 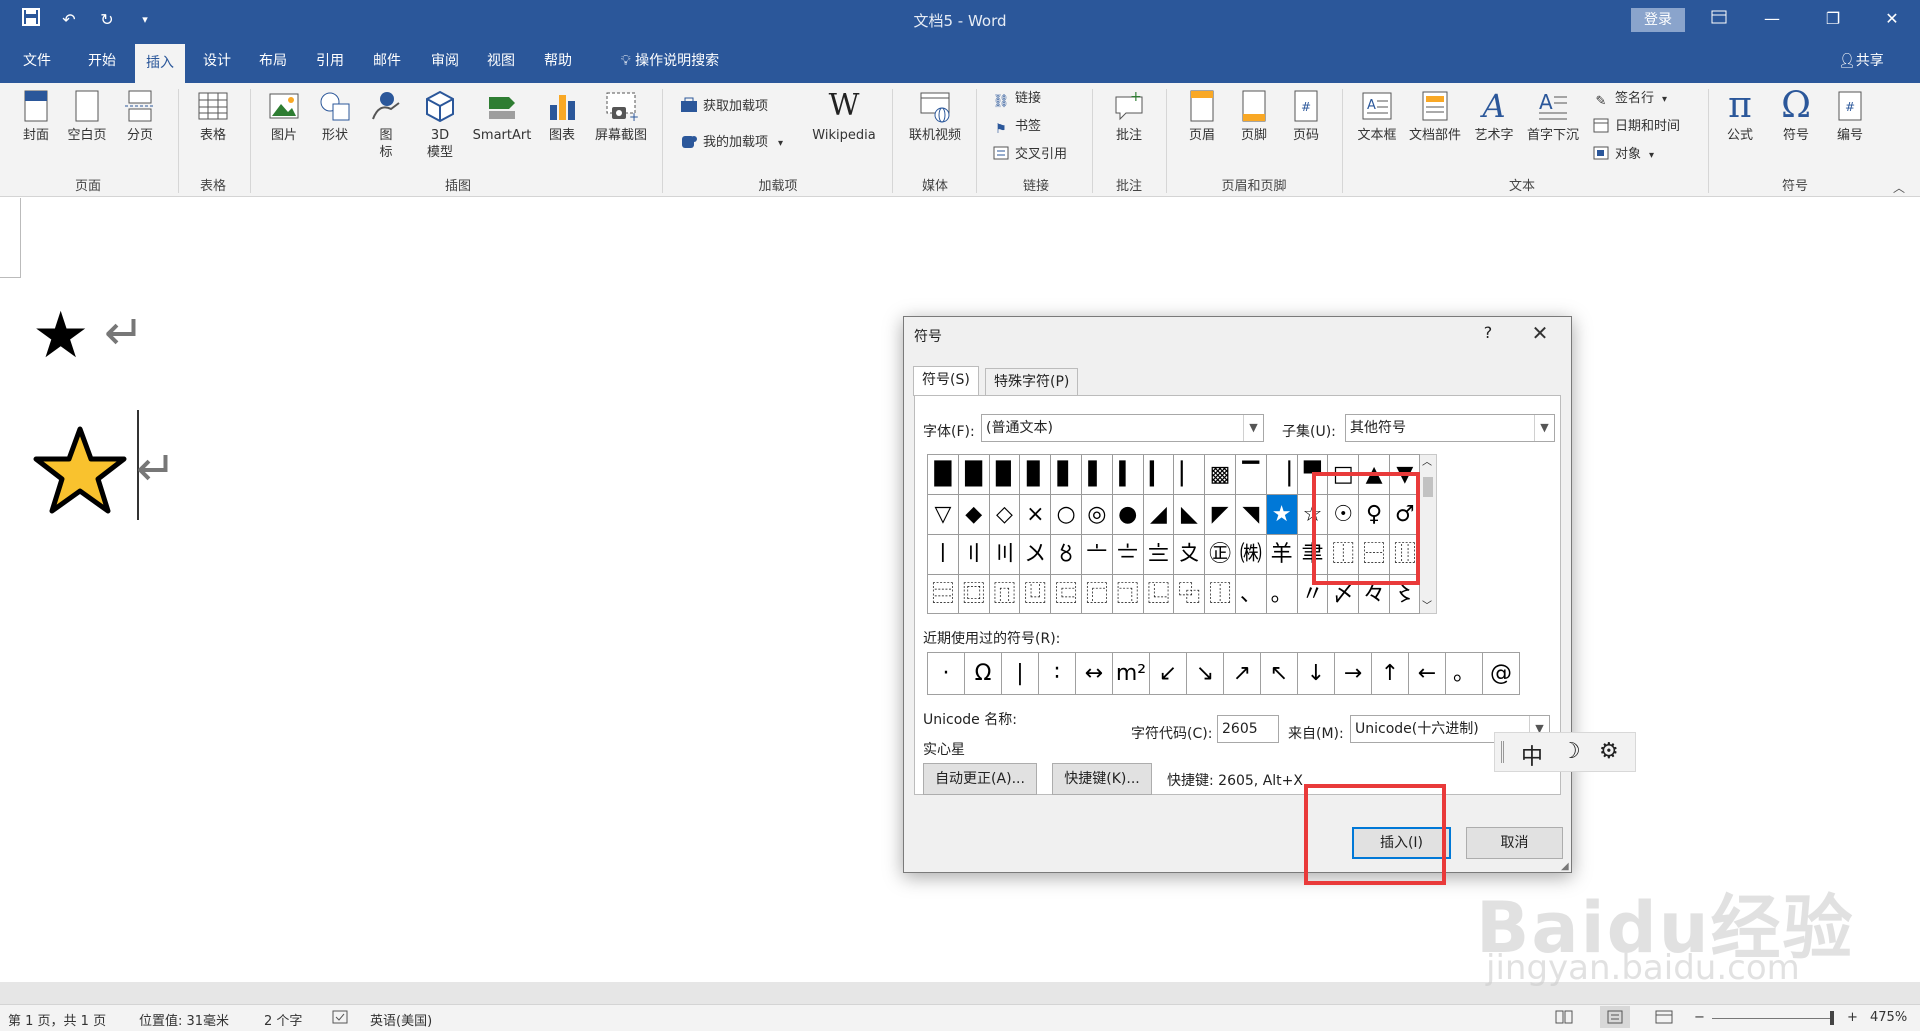 What do you see at coordinates (1428, 487) in the screenshot?
I see `scrollbar-thumb` at bounding box center [1428, 487].